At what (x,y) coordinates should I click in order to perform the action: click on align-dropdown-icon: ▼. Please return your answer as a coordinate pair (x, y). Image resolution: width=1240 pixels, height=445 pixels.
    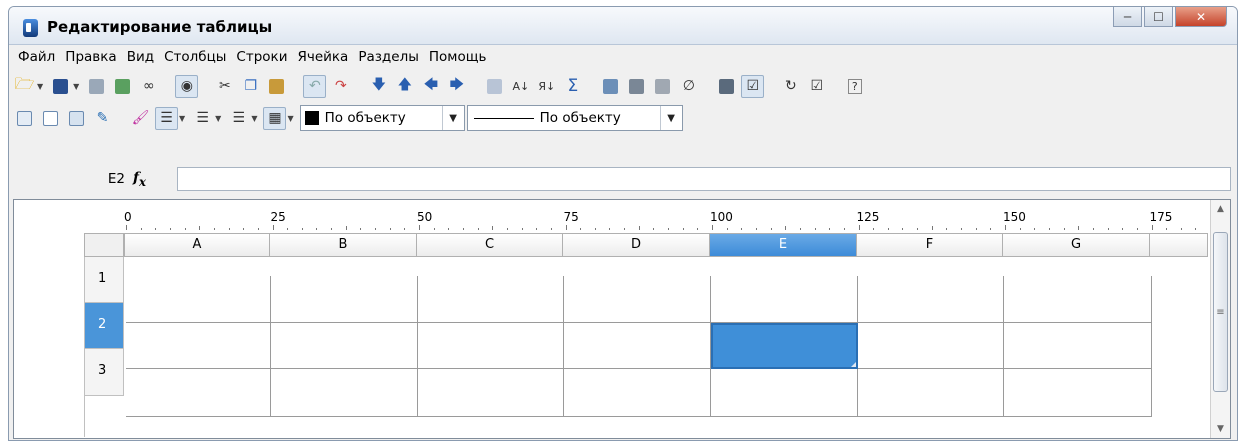
    Looking at the image, I should click on (182, 118).